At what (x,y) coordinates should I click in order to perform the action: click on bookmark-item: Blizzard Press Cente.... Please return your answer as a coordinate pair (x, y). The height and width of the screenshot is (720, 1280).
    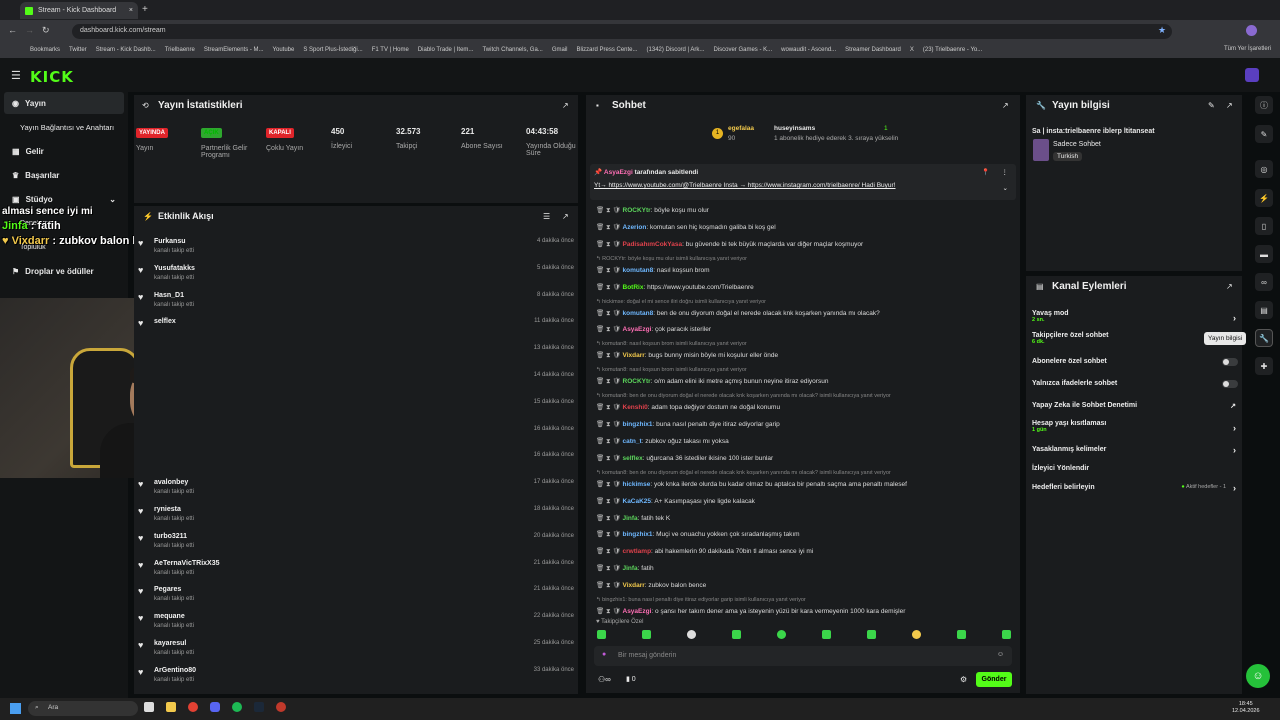
    Looking at the image, I should click on (606, 50).